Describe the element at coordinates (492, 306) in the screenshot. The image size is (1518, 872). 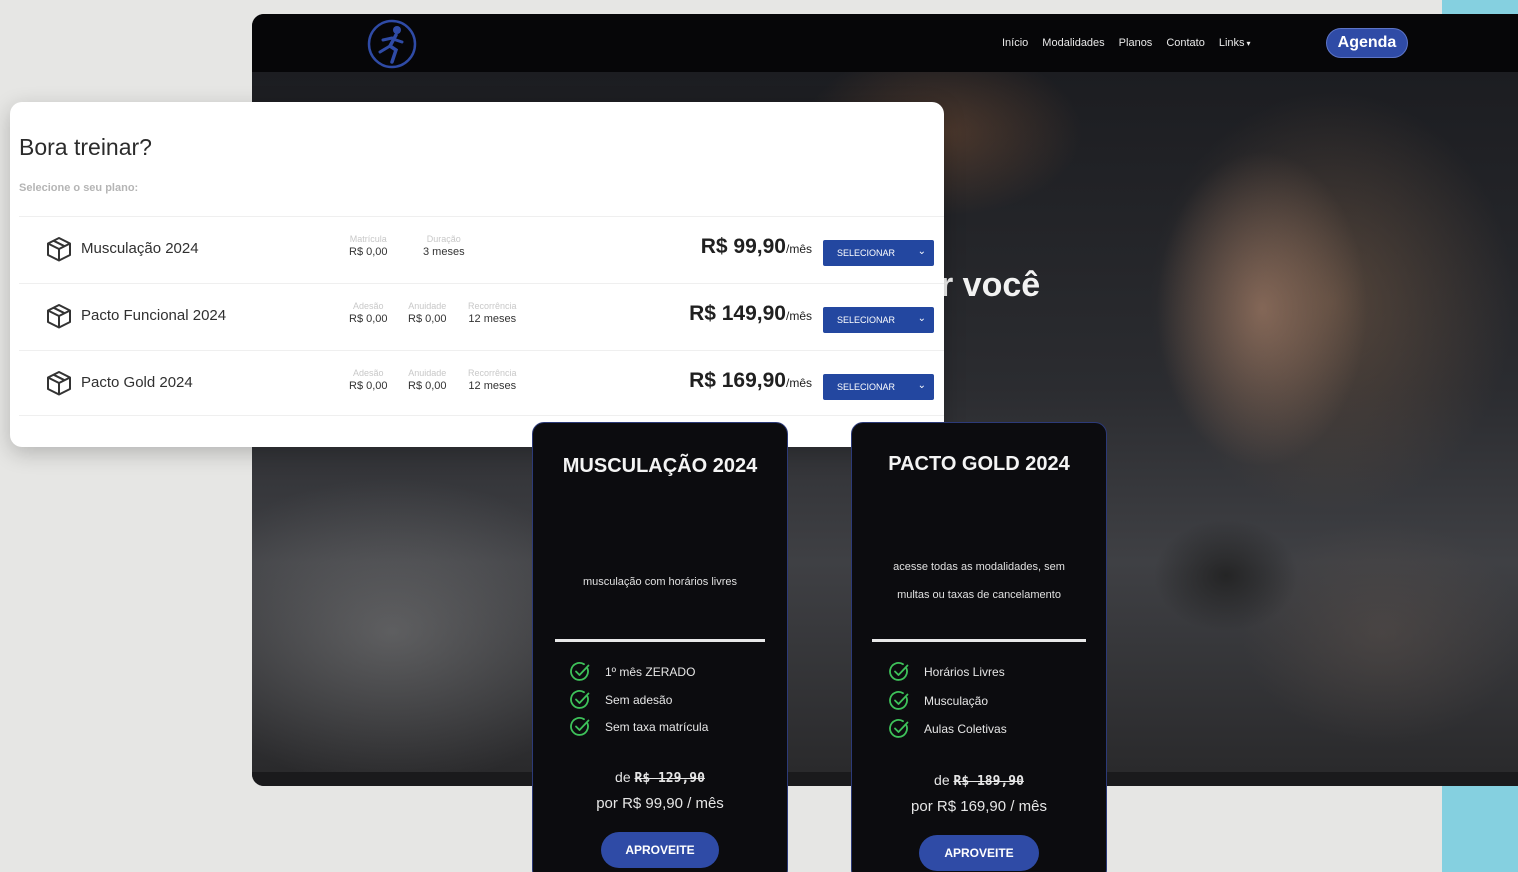
I see `meta-label: Recorrência` at that location.